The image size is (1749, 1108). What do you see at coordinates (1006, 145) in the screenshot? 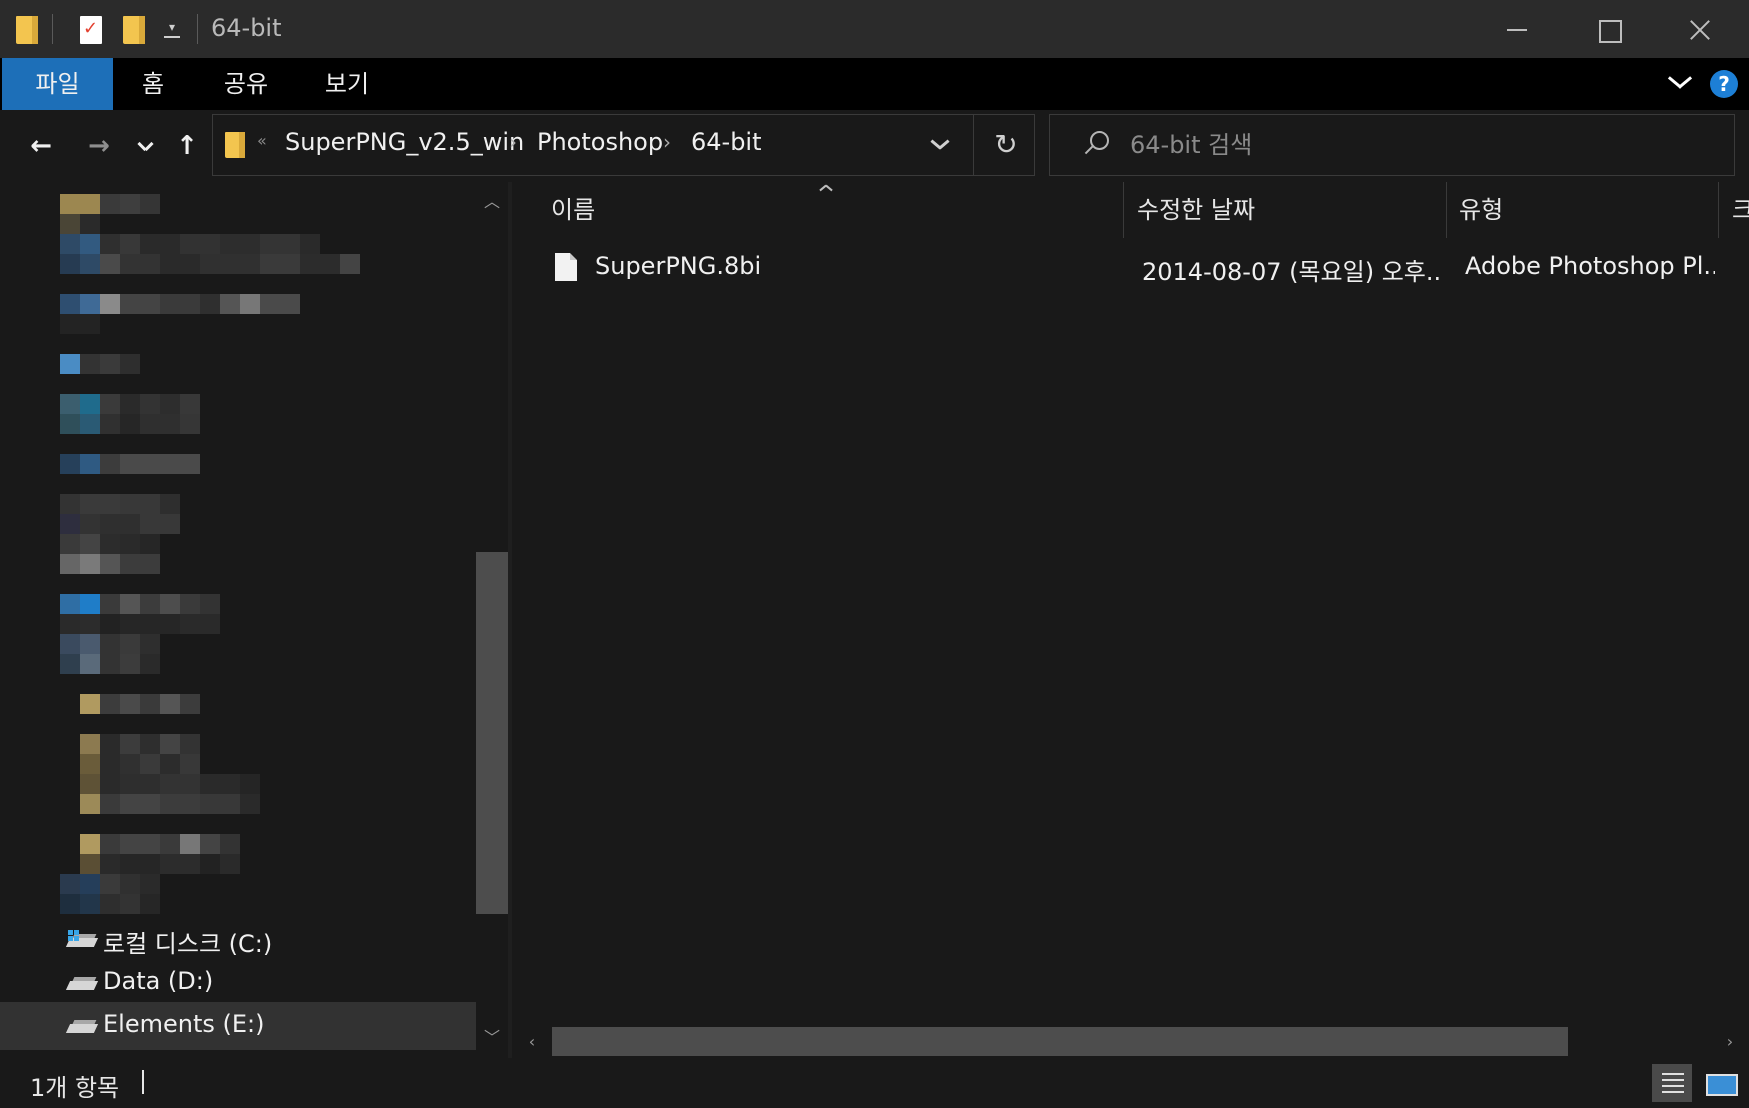
I see `refresh-button: ↻` at bounding box center [1006, 145].